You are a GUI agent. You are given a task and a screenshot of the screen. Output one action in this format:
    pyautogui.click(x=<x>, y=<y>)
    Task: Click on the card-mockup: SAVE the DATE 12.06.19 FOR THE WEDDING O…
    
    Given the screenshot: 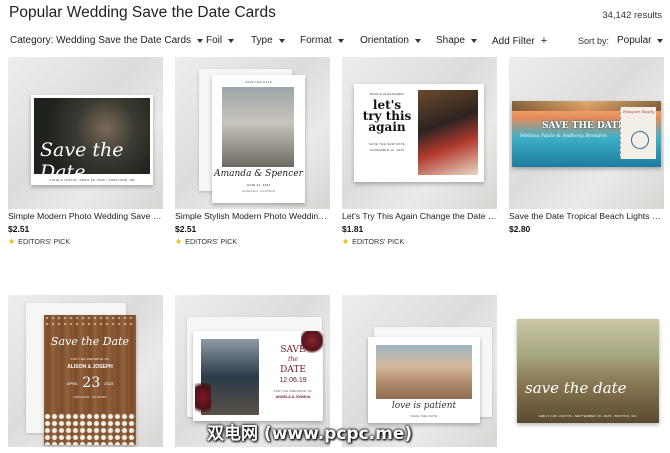 What is the action you would take?
    pyautogui.click(x=258, y=376)
    